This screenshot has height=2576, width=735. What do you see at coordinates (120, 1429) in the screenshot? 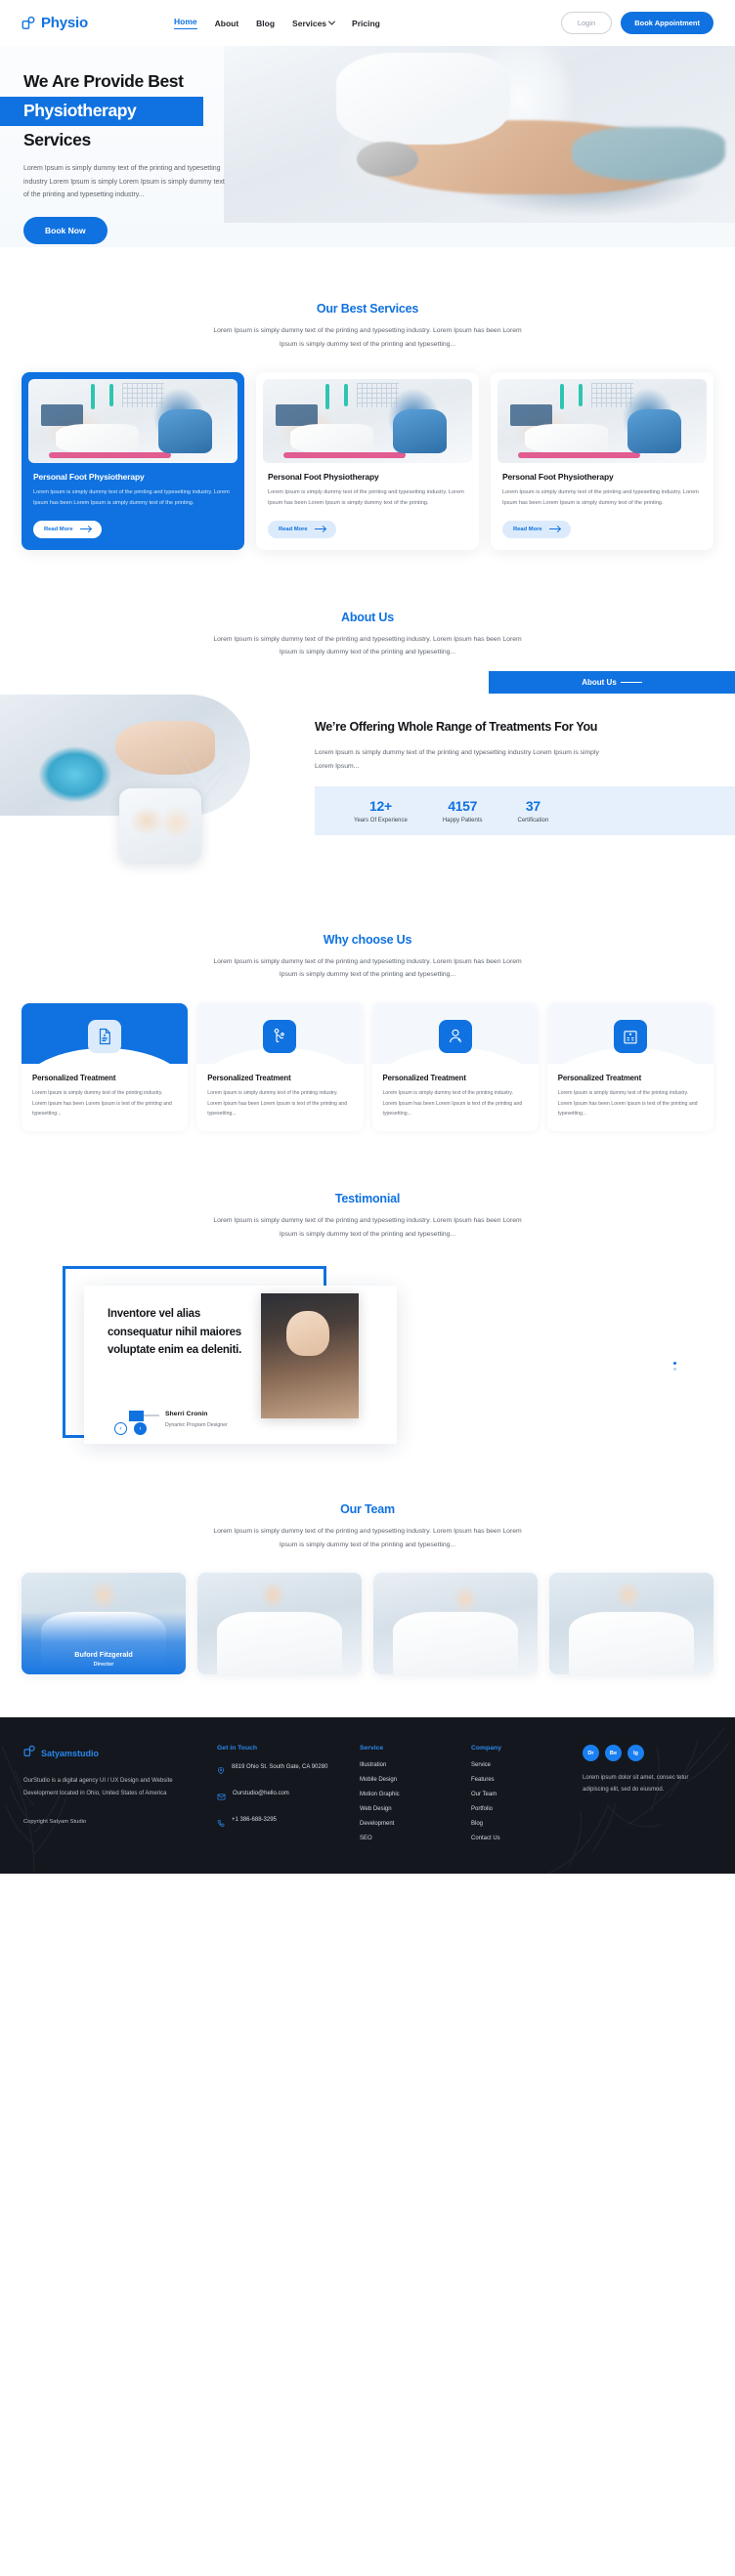
I see `chevron-left-icon: ‹` at bounding box center [120, 1429].